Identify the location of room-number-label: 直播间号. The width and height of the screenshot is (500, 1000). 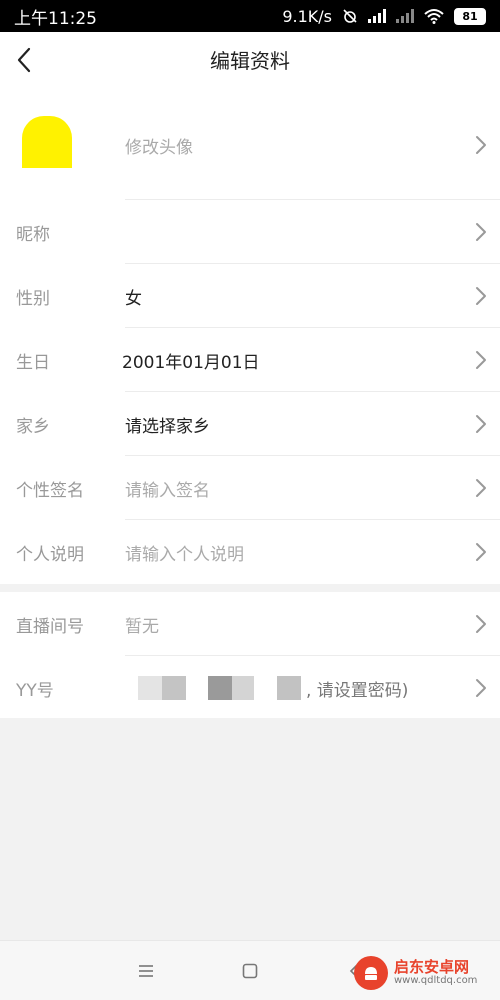
(50, 626).